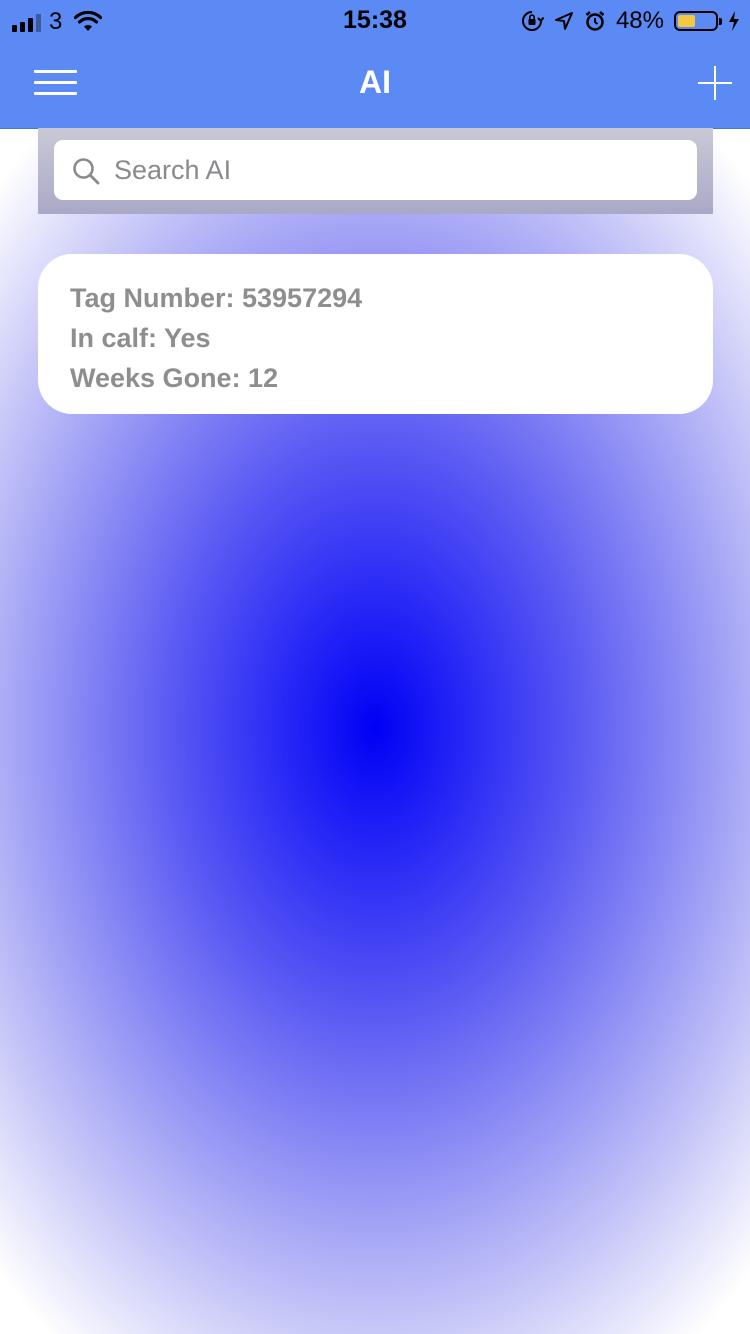  I want to click on orientation-lock-icon, so click(532, 21).